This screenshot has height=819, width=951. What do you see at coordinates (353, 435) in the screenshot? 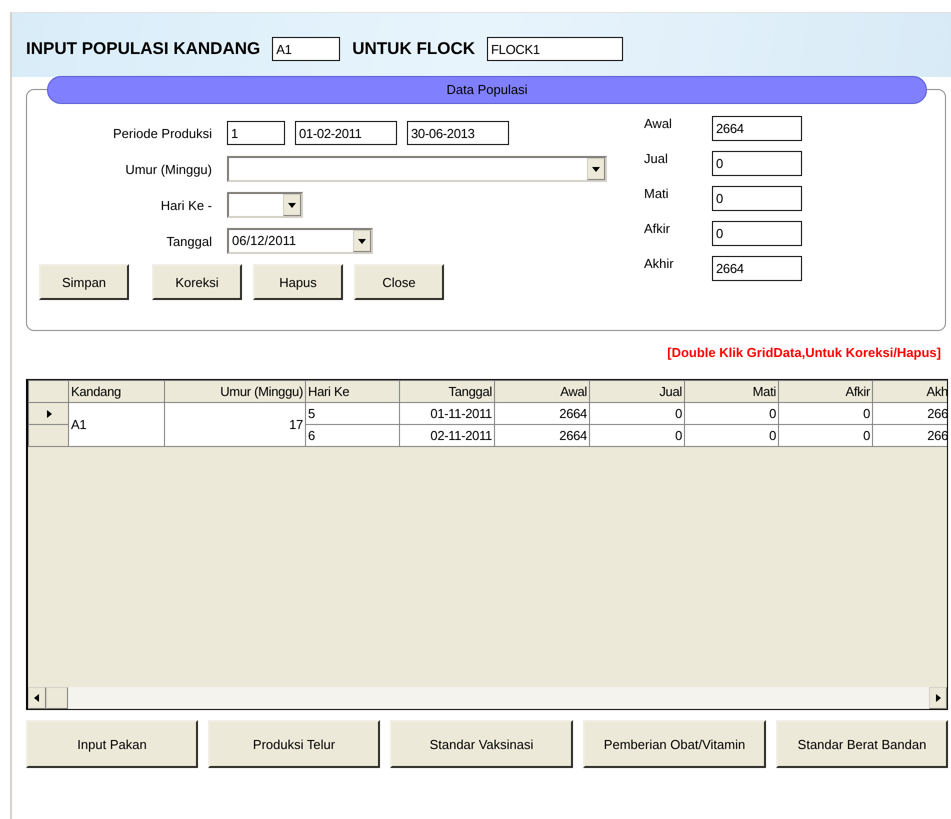
I see `table-cell: 6` at bounding box center [353, 435].